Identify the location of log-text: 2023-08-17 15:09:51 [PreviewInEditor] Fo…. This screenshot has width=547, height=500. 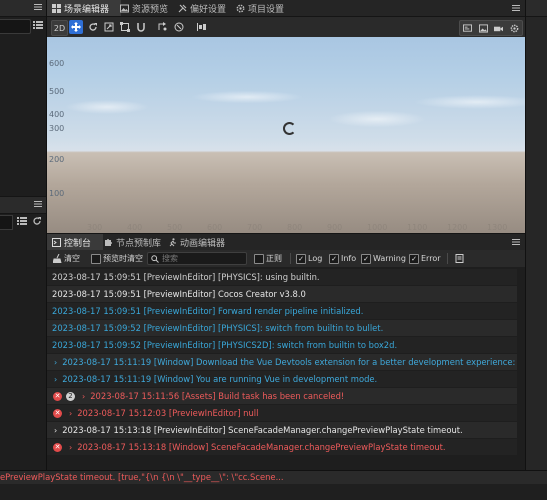
(208, 311).